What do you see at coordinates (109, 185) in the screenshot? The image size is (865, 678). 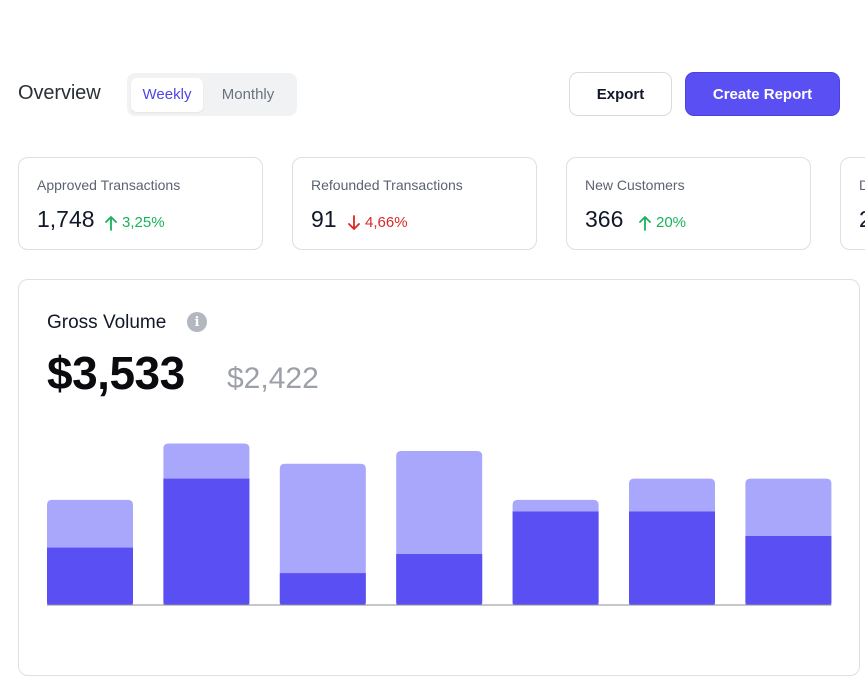 I see `stat-label: Approved Transactions` at bounding box center [109, 185].